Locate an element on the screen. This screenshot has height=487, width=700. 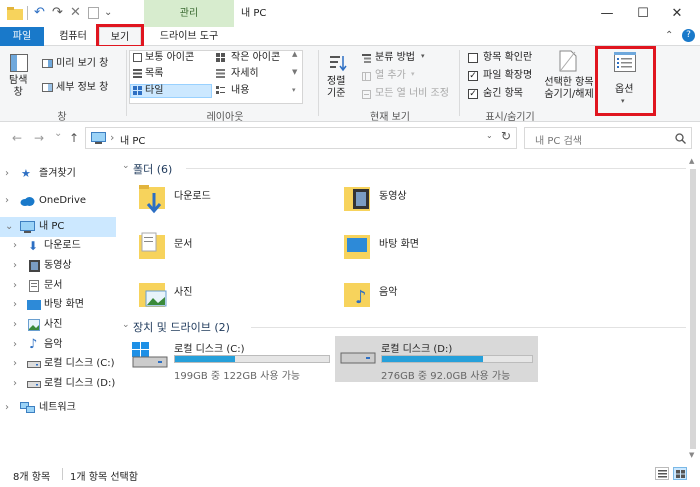
collapse-ribbon-icon: ⌃ is located at coordinates (669, 35).